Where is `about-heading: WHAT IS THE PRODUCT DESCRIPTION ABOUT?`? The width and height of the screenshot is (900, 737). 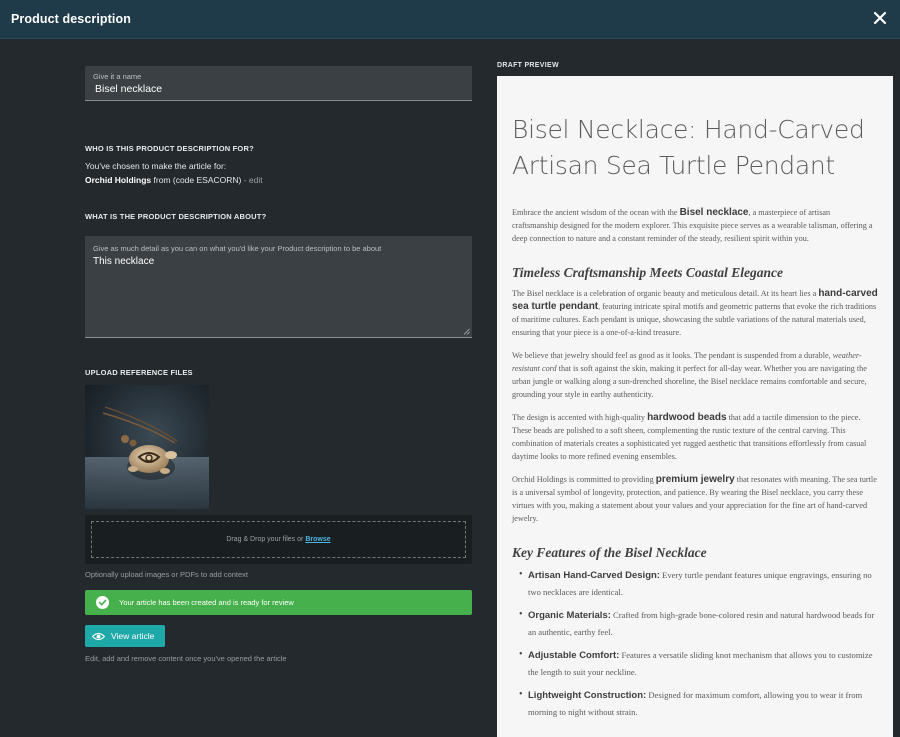 about-heading: WHAT IS THE PRODUCT DESCRIPTION ABOUT? is located at coordinates (176, 216).